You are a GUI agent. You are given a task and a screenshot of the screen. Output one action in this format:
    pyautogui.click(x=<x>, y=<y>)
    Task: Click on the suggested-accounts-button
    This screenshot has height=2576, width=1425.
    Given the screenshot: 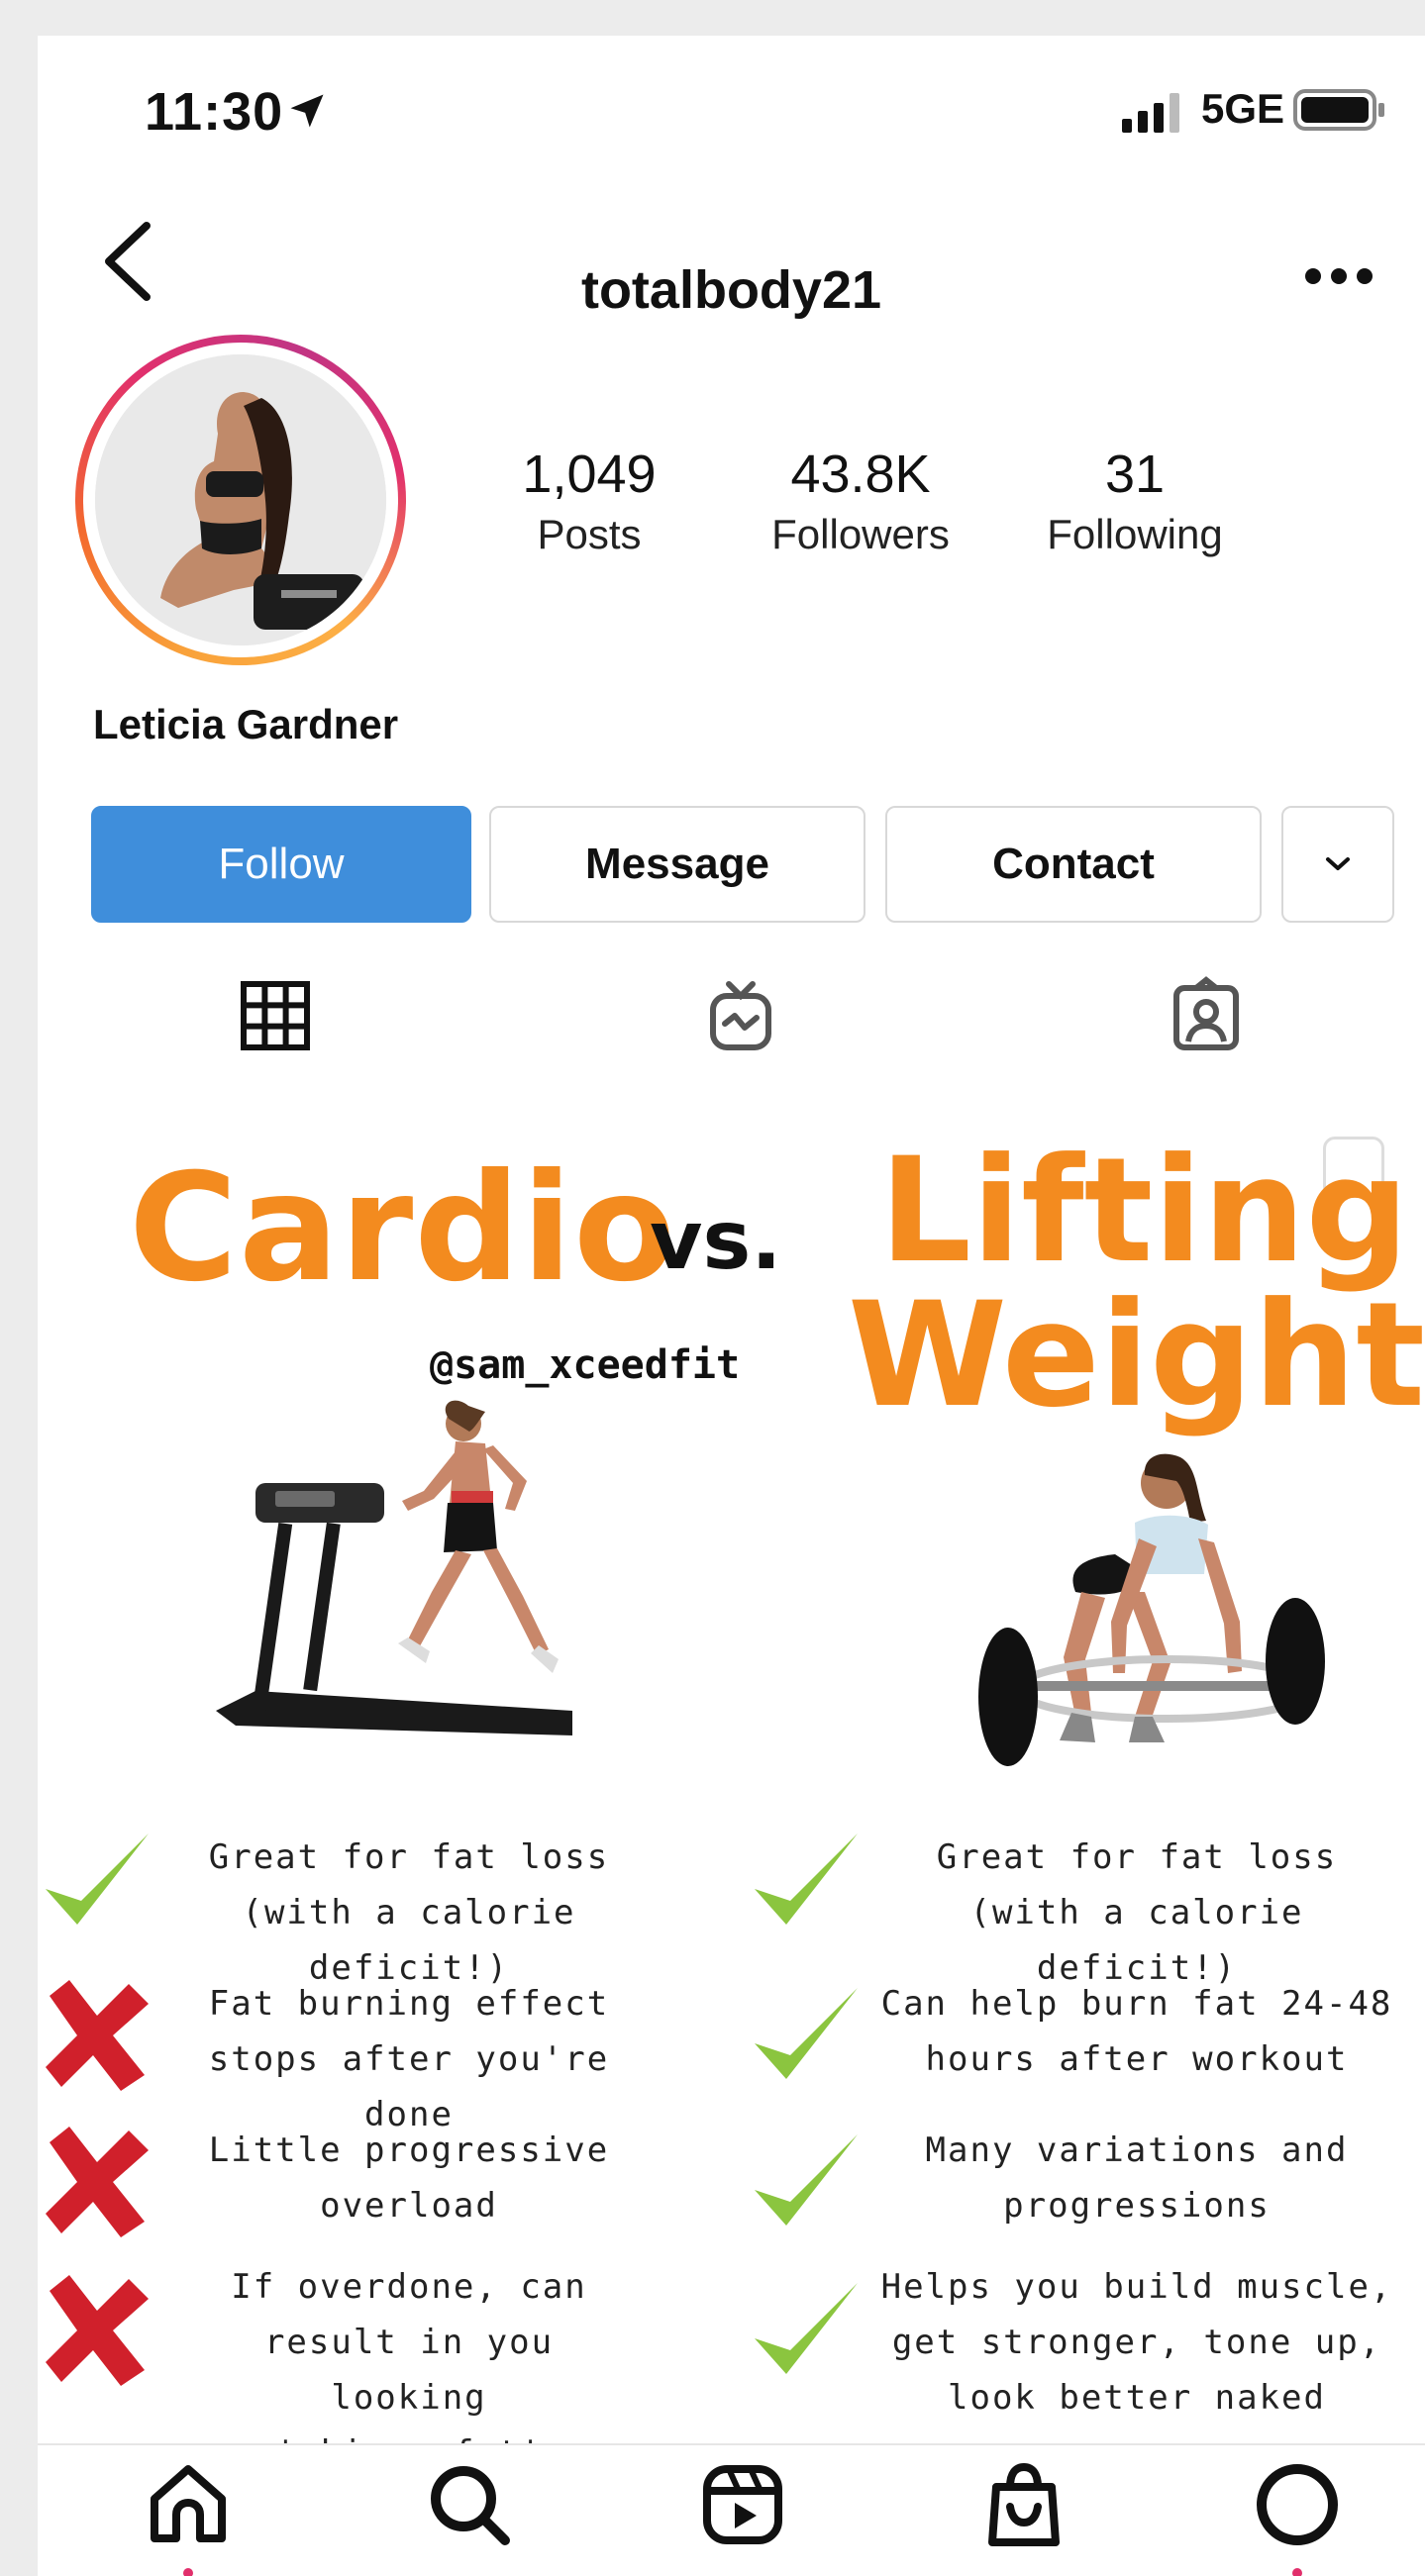 What is the action you would take?
    pyautogui.click(x=1337, y=864)
    